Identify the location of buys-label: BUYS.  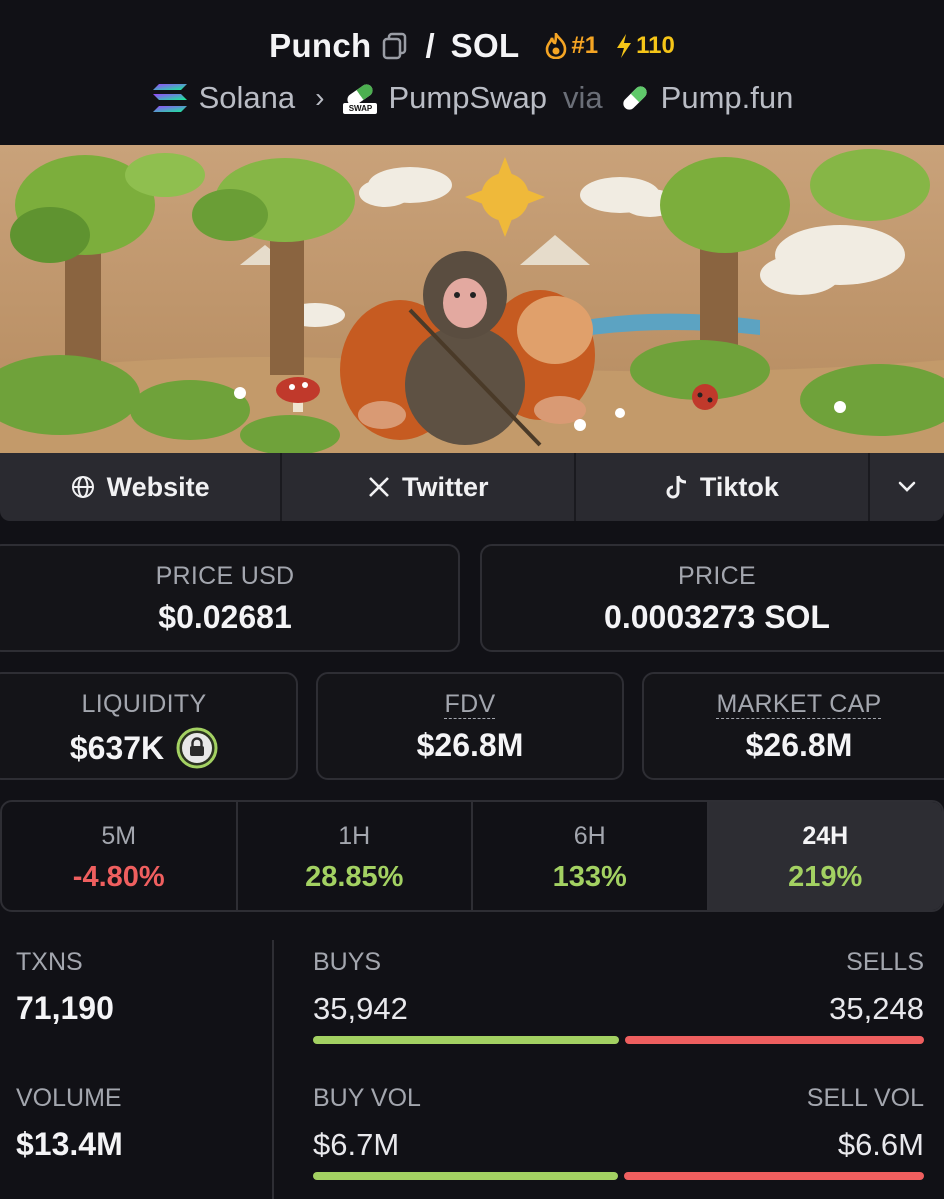
(347, 962).